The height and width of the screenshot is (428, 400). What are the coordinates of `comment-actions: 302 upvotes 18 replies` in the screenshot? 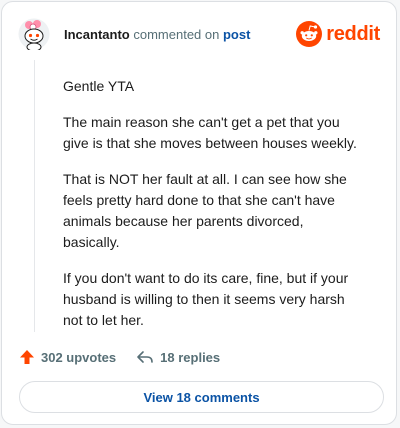 It's located at (119, 357).